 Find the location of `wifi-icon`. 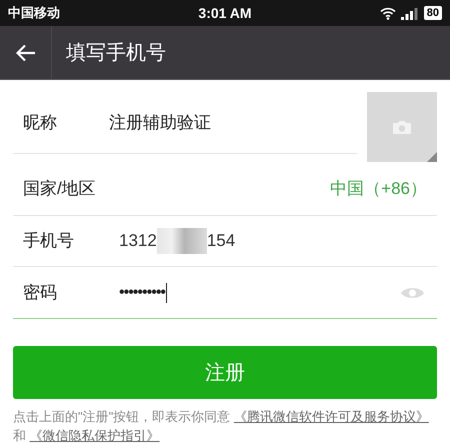

wifi-icon is located at coordinates (388, 13).